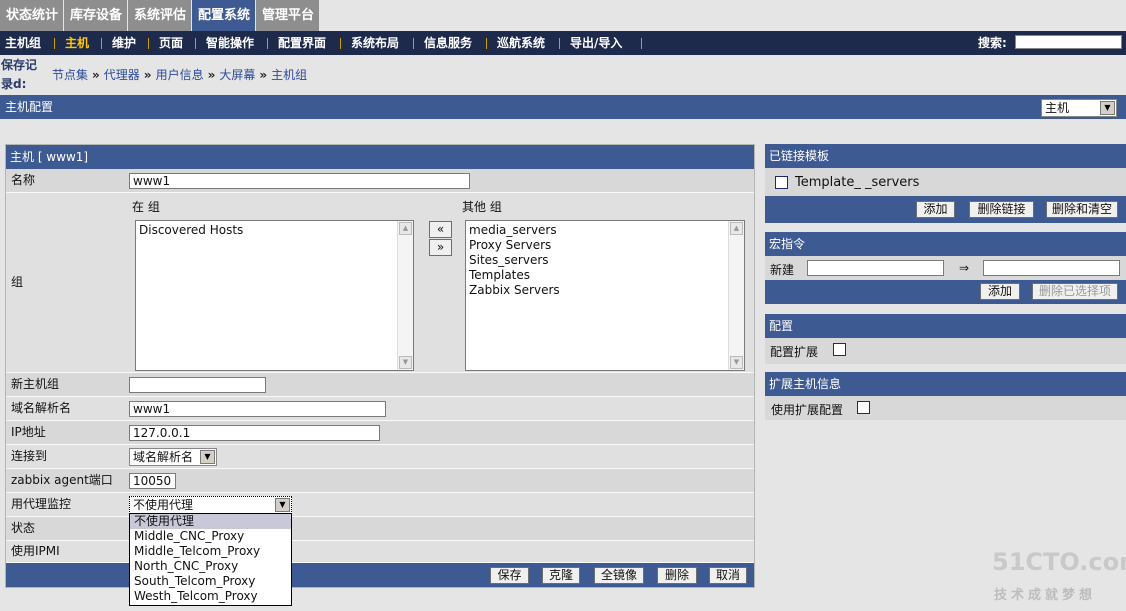 The height and width of the screenshot is (611, 1126). What do you see at coordinates (23, 528) in the screenshot?
I see `status-label: 状态` at bounding box center [23, 528].